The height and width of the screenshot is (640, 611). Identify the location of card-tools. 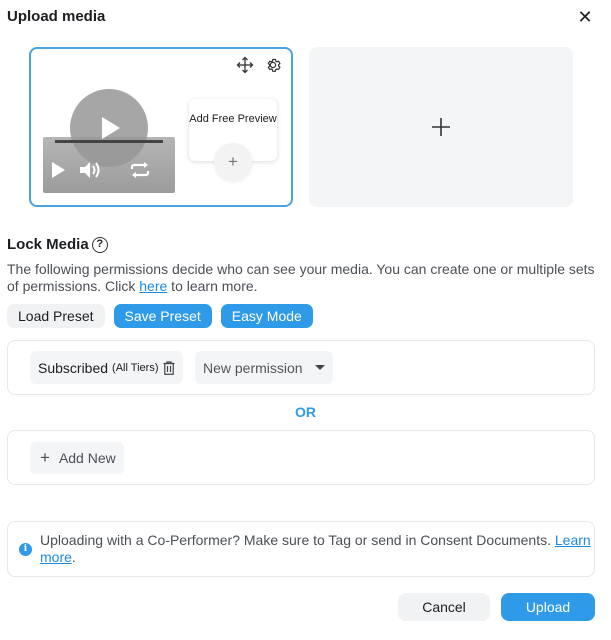
(259, 65).